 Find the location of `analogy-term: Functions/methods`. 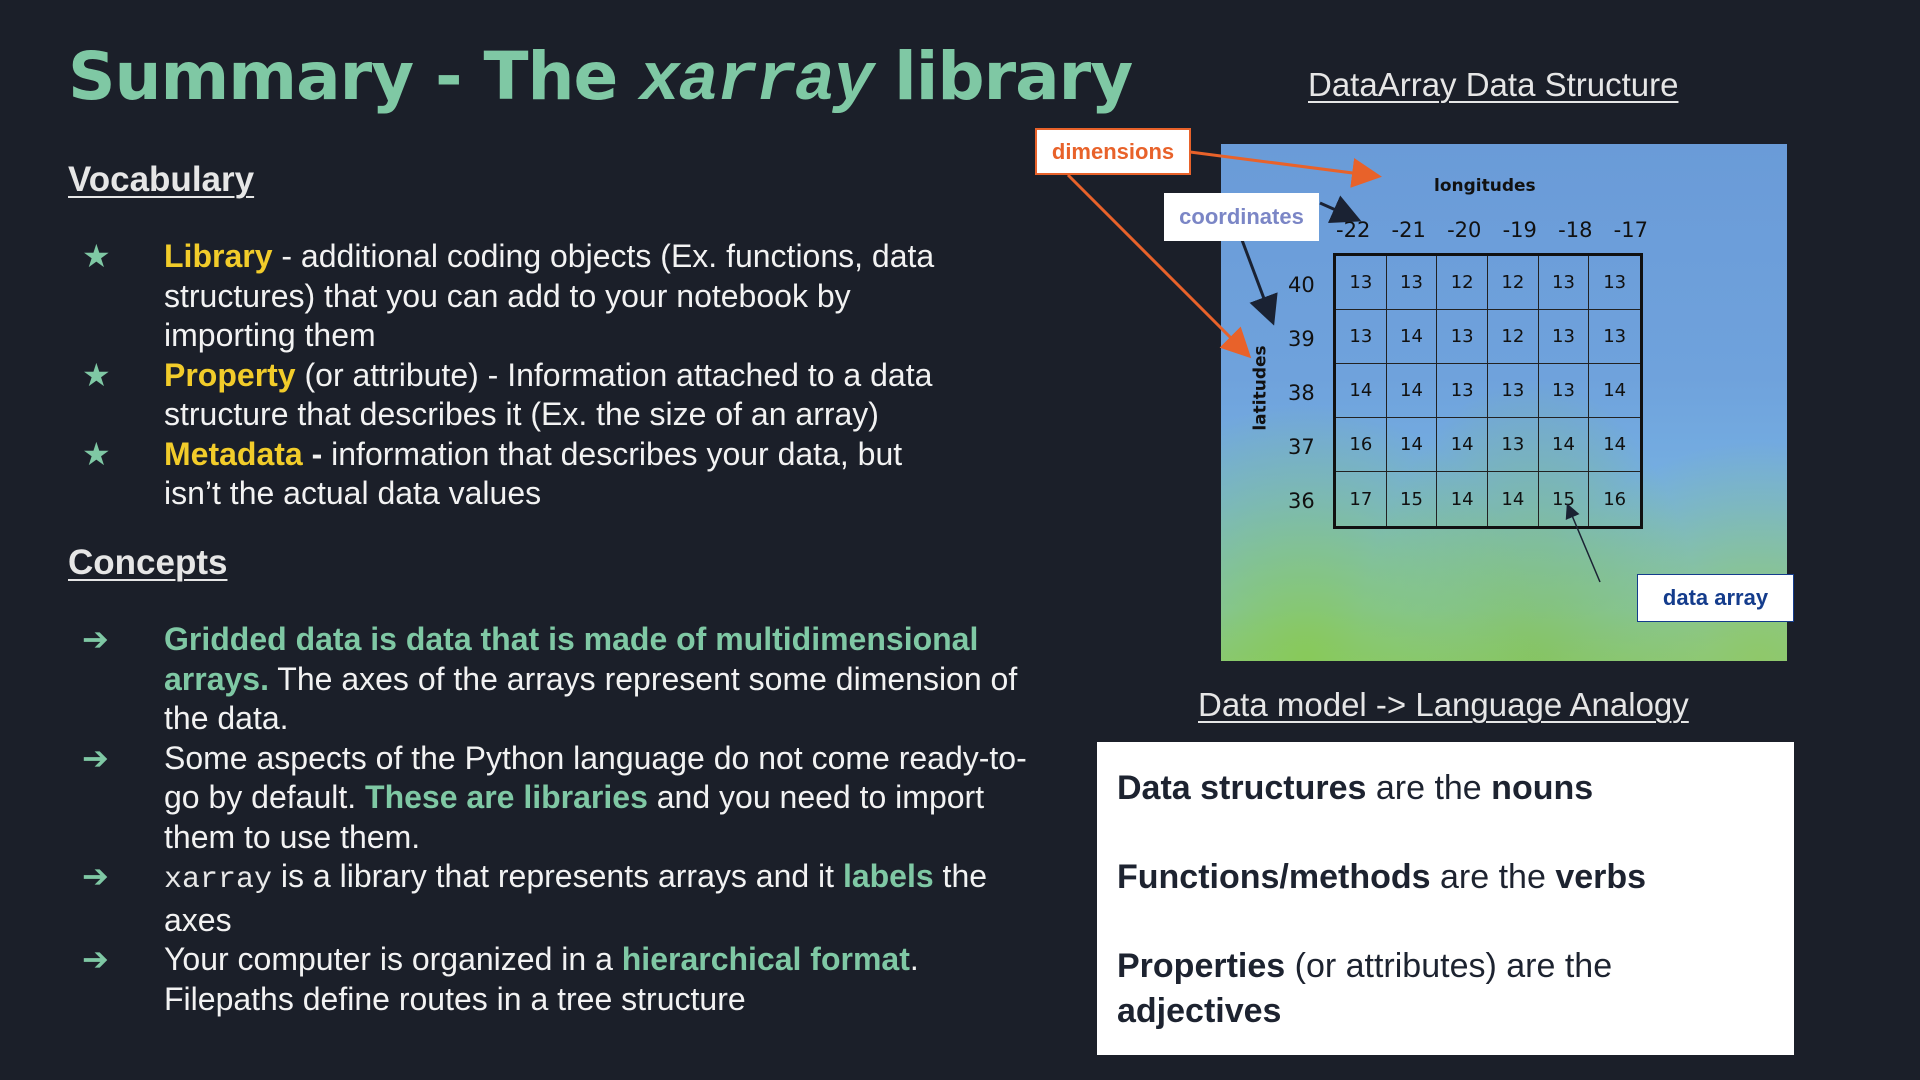

analogy-term: Functions/methods is located at coordinates (1274, 877).